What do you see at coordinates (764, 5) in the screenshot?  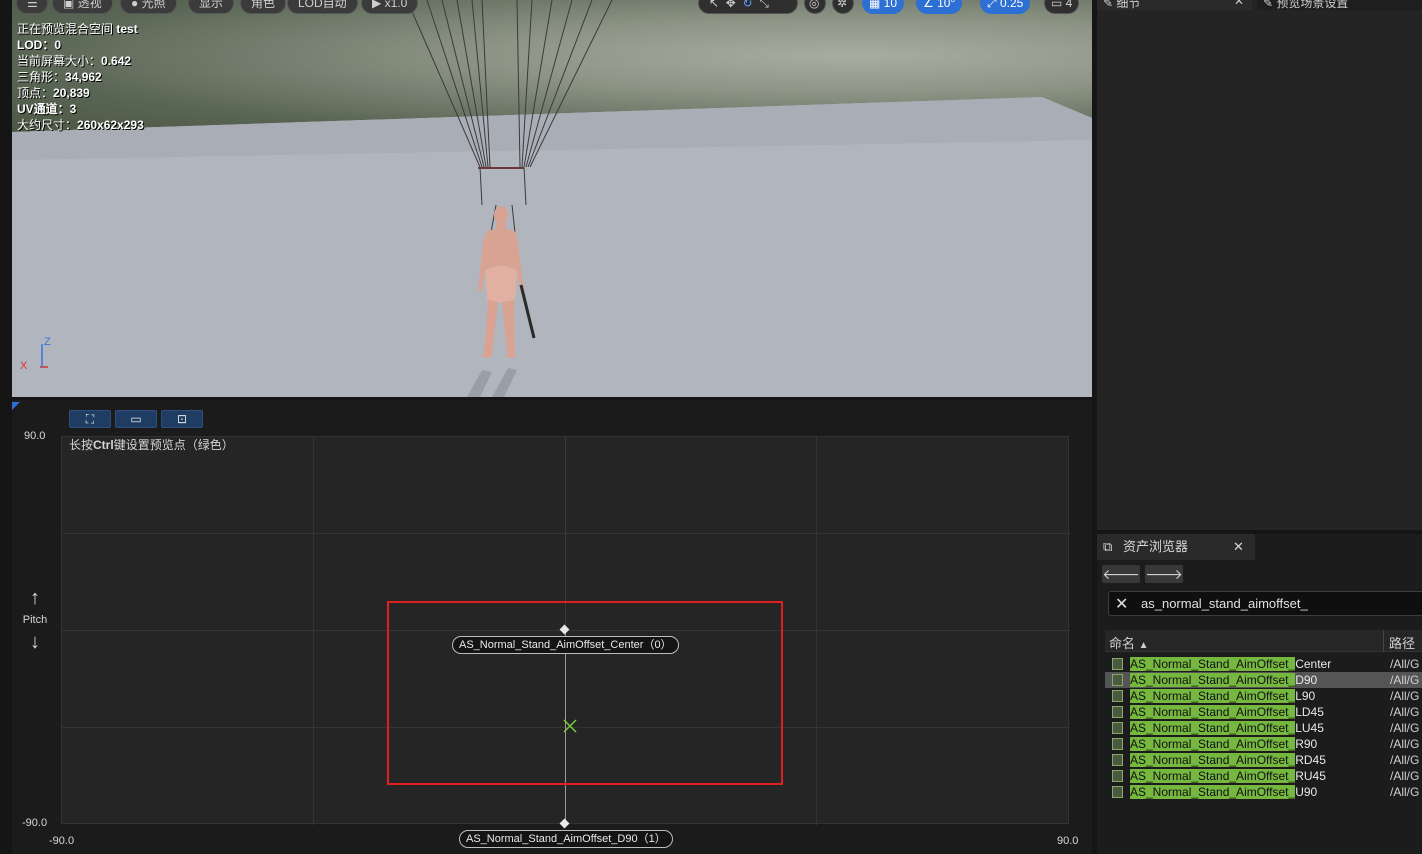 I see `scale-icon: ⤡` at bounding box center [764, 5].